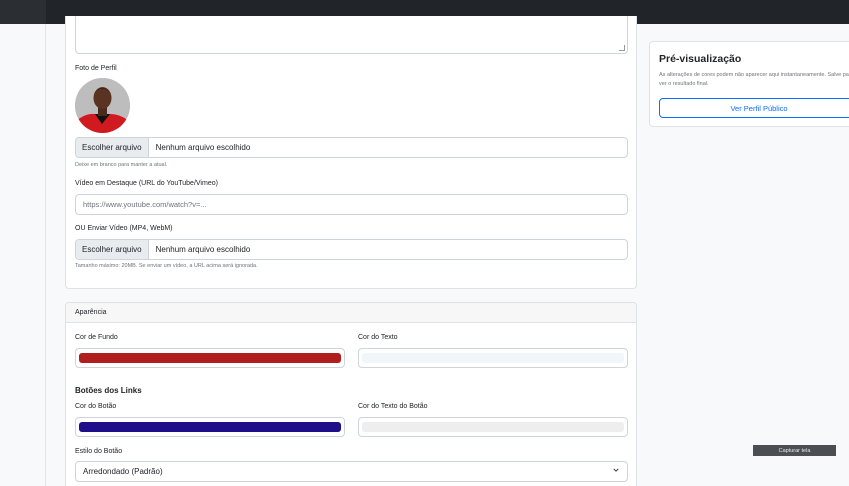 The image size is (849, 486). I want to click on button-text-color-swatch, so click(493, 427).